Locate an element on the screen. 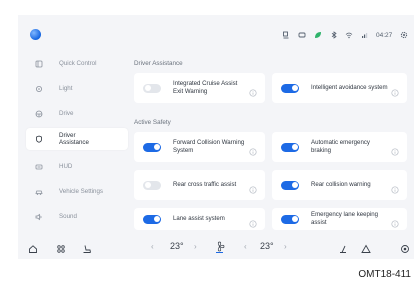 This screenshot has width=414, height=282. card-rear-collision-warning: Rear collision warning is located at coordinates (339, 185).